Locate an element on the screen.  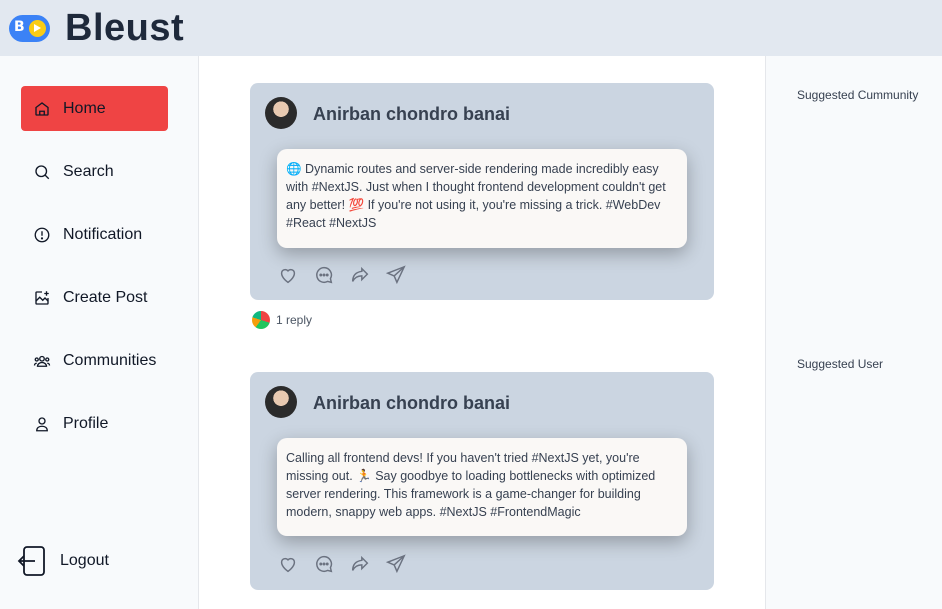
nav-item-communities: Communities is located at coordinates (94, 360).